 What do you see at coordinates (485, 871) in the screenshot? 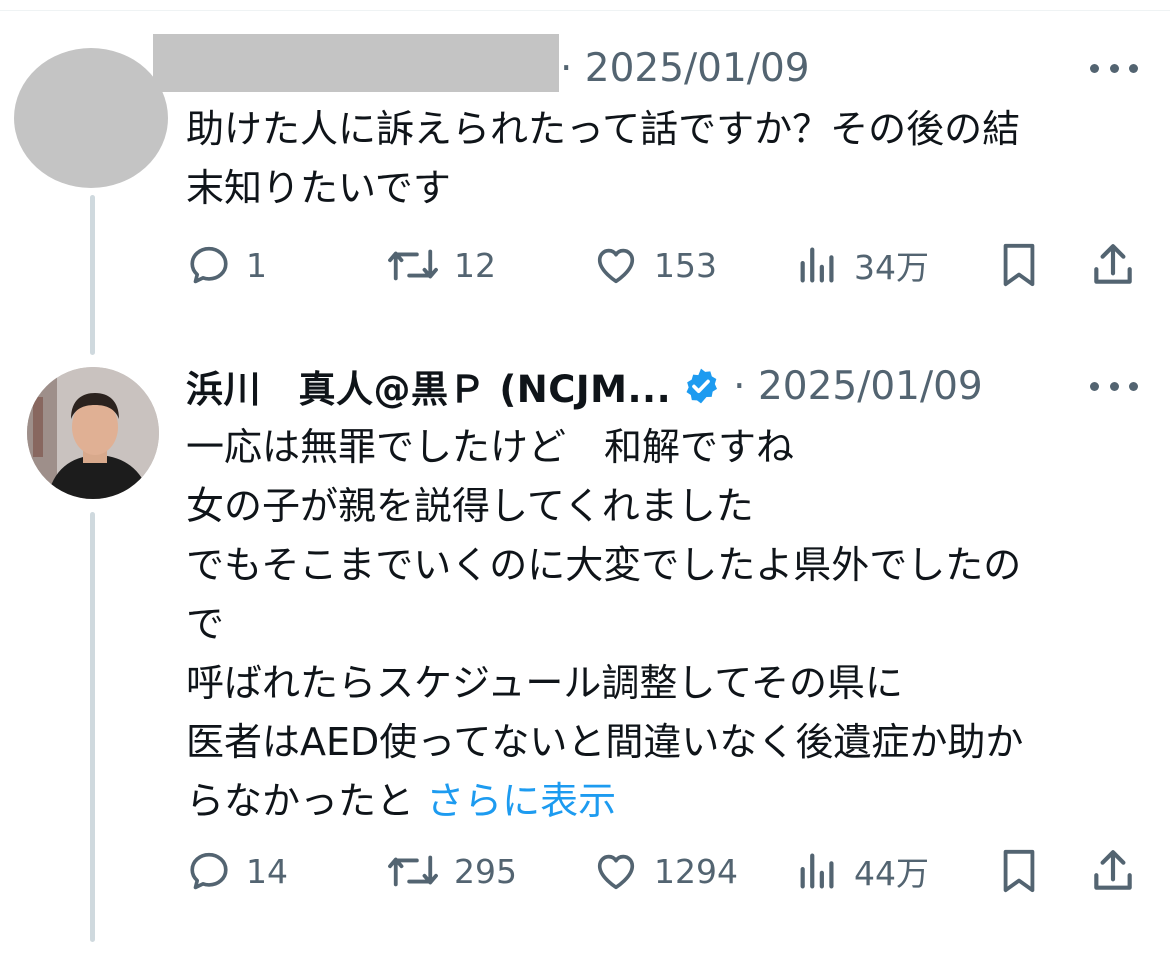
I see `retweet-count: 295` at bounding box center [485, 871].